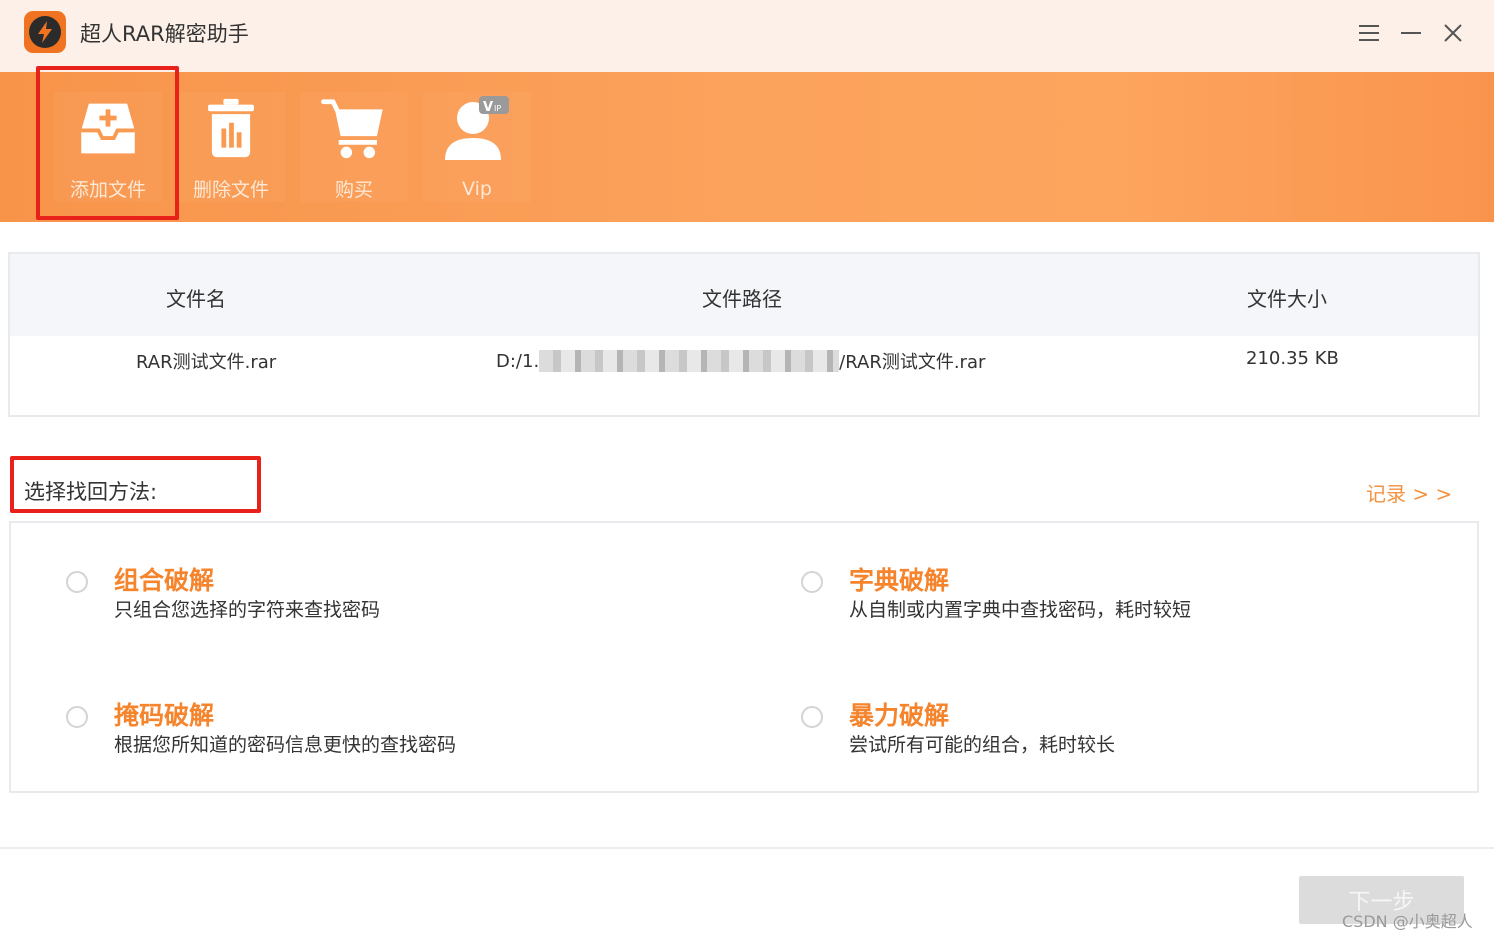  What do you see at coordinates (518, 361) in the screenshot?
I see `path-prefix: D:/1.` at bounding box center [518, 361].